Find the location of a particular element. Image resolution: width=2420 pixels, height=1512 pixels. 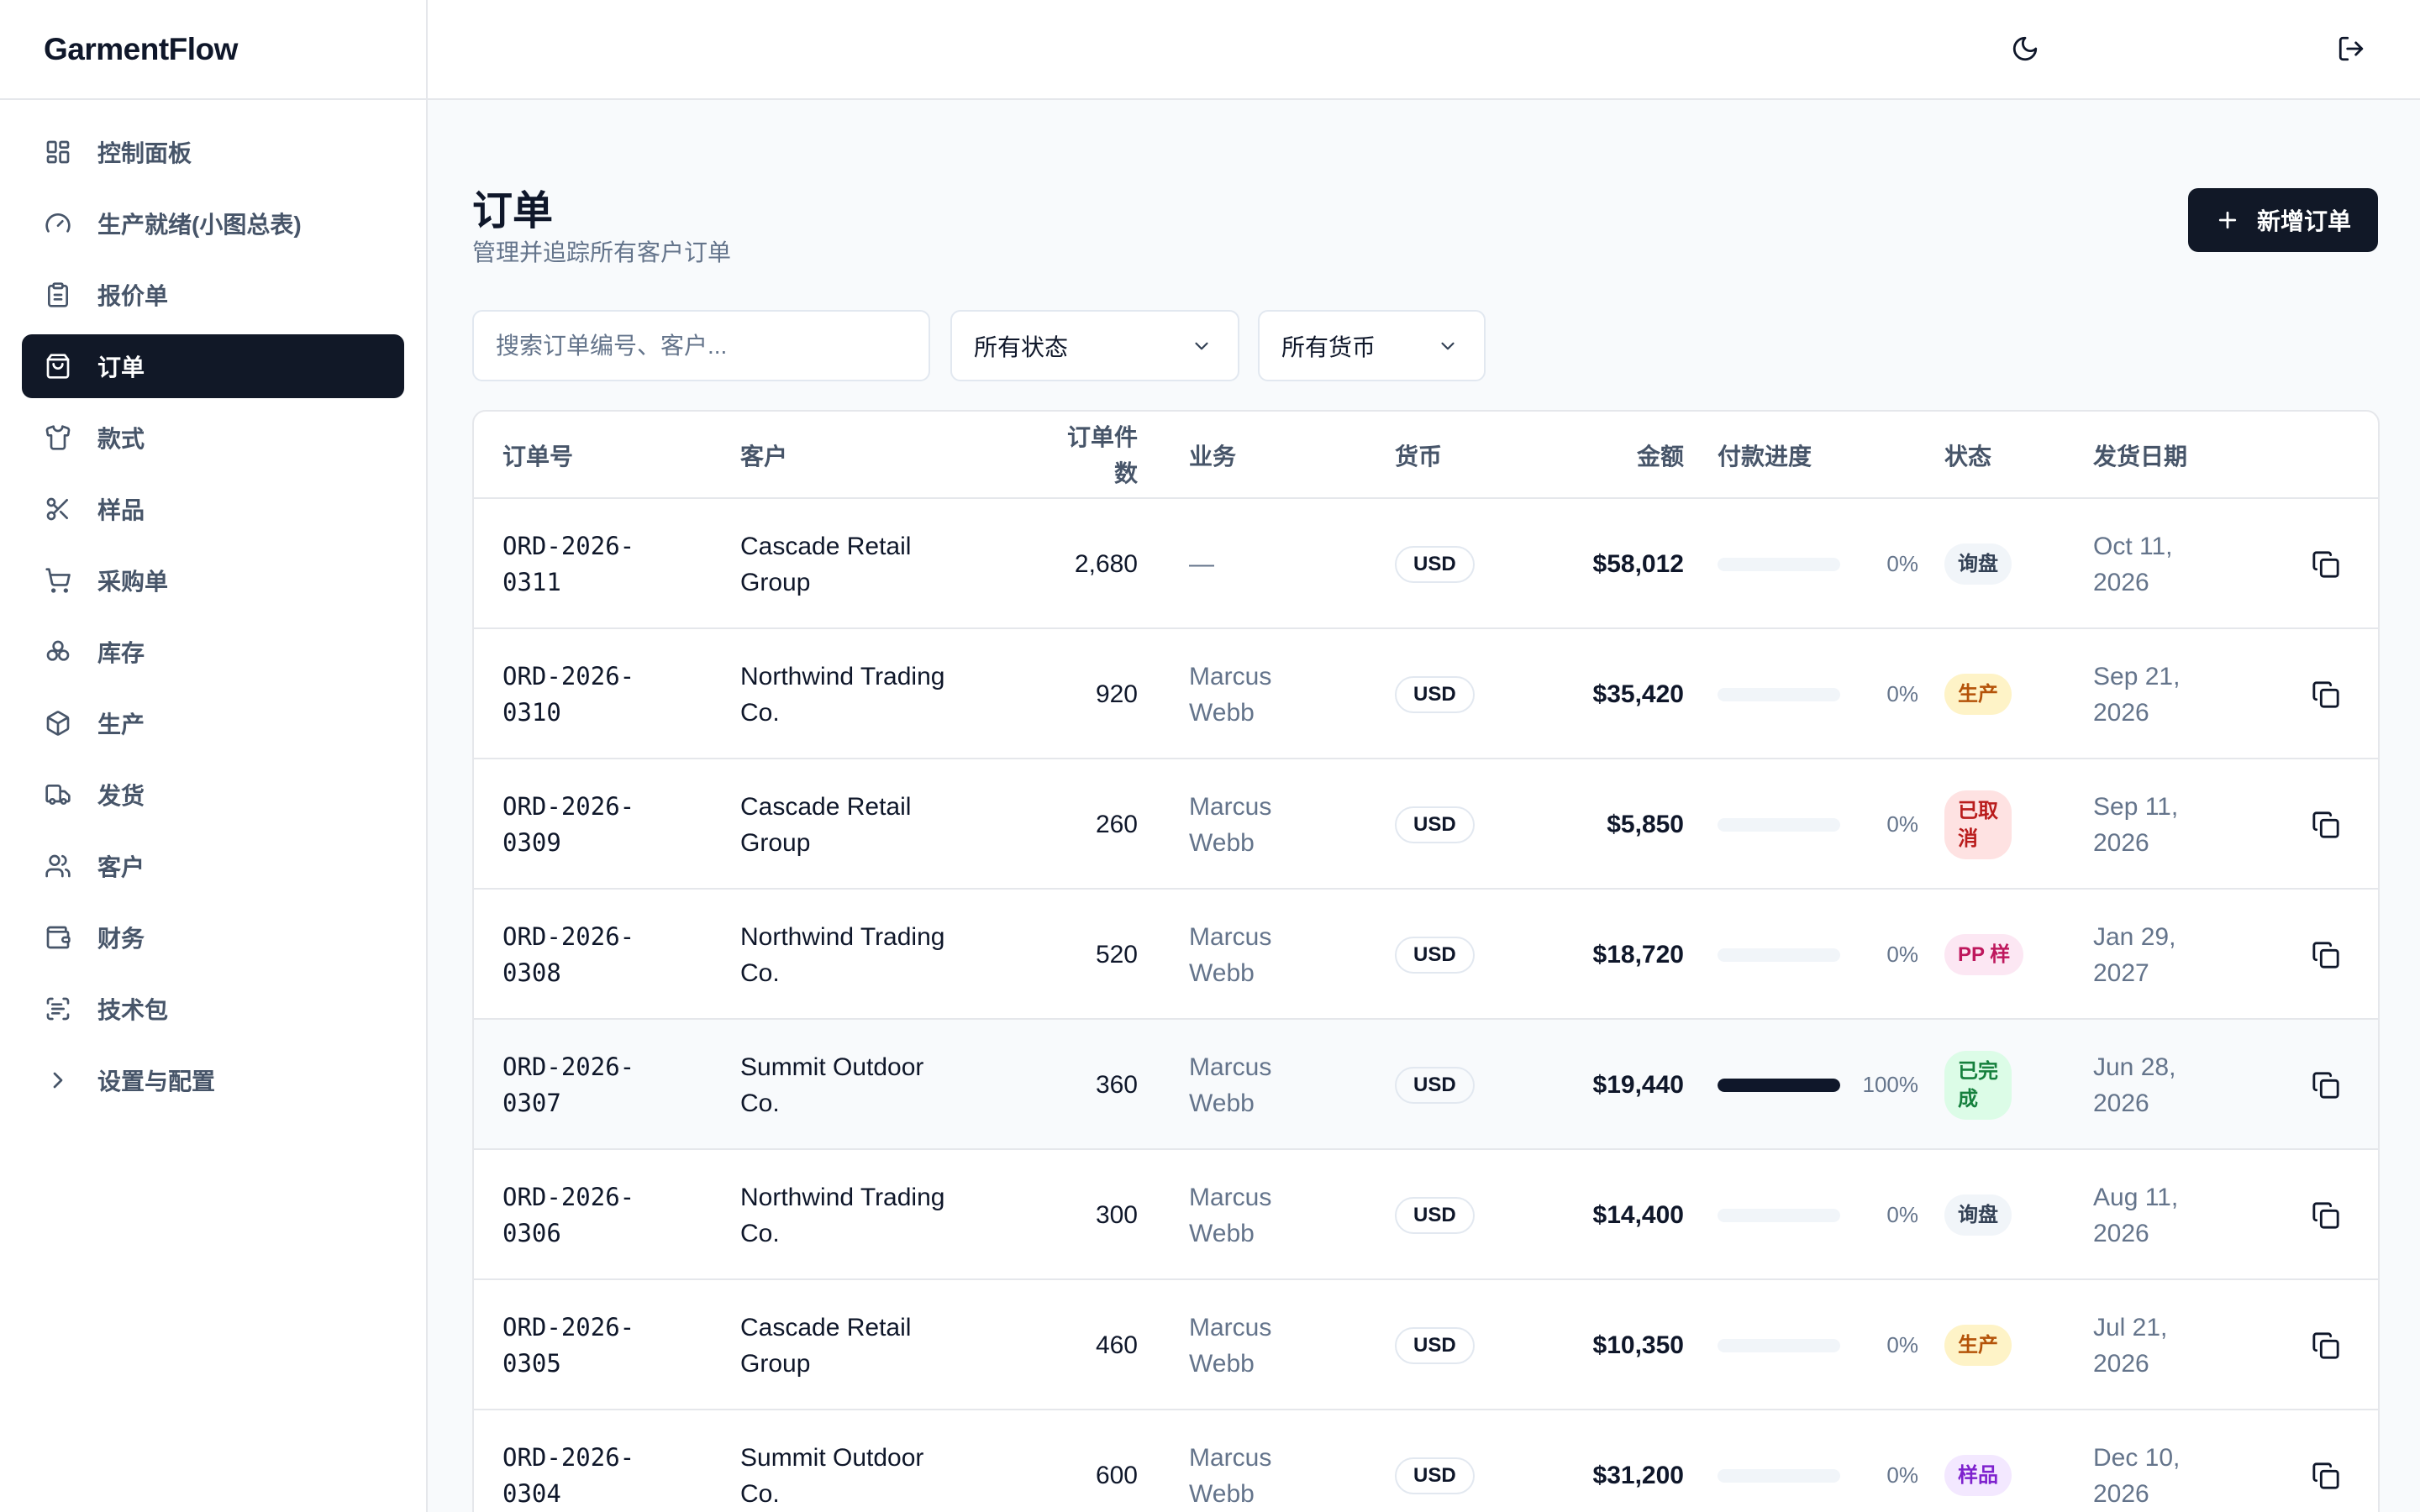

col-quantity-line1: 订单件 is located at coordinates (1102, 437).